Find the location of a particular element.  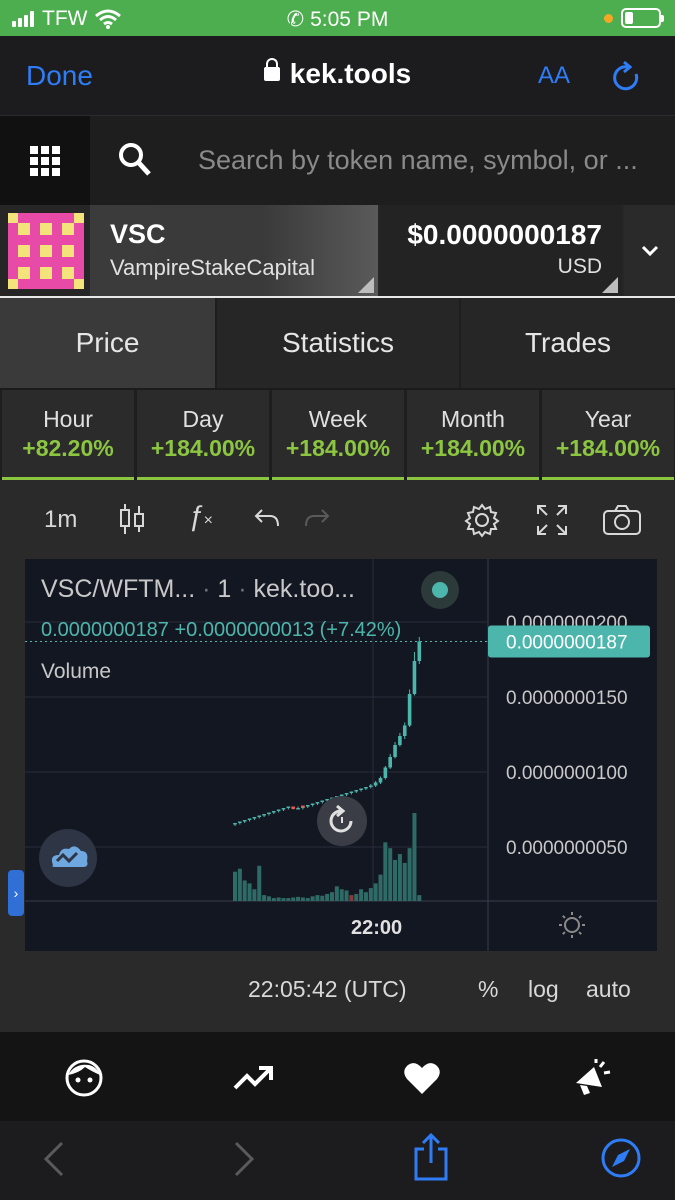

nav-face-button is located at coordinates (84, 1078).